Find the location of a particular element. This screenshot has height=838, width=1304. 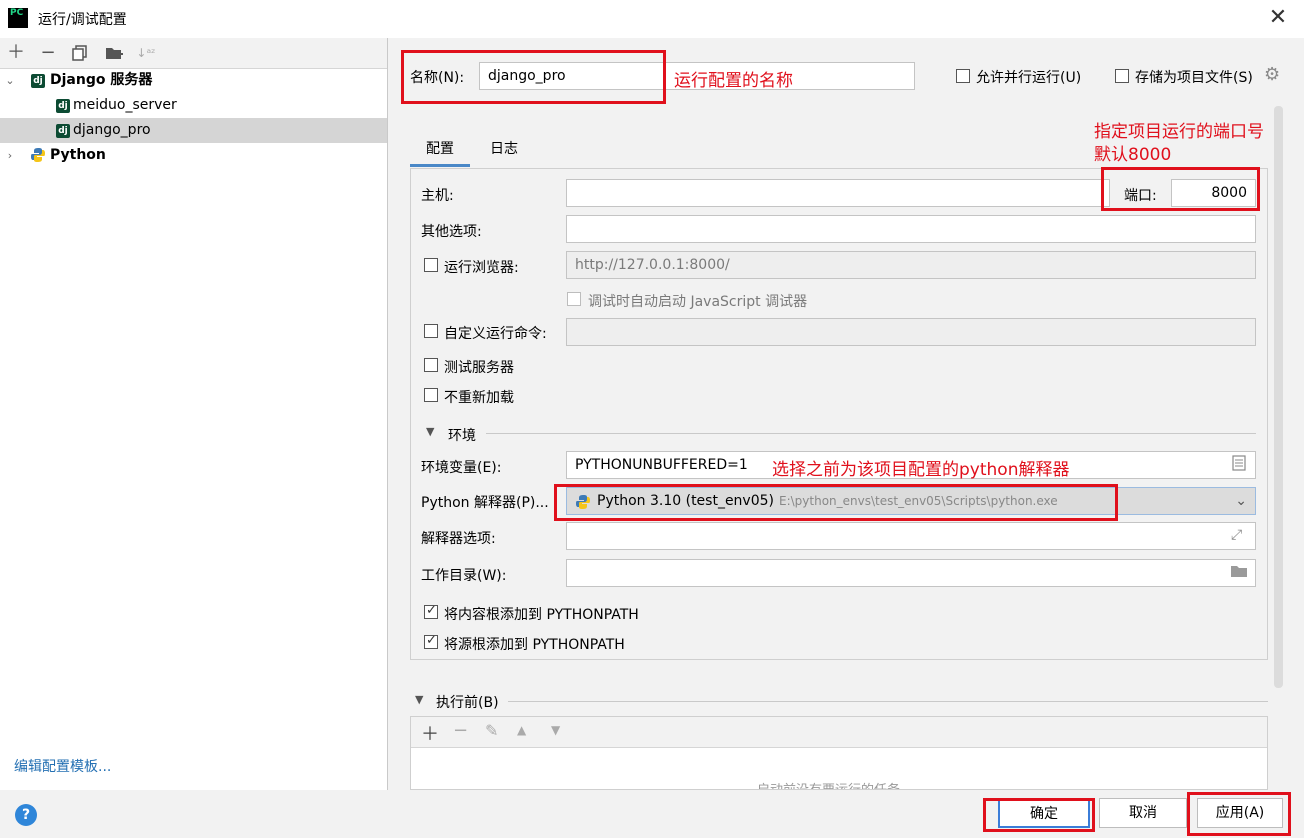

gear-icon: ⚙ is located at coordinates (1272, 74).